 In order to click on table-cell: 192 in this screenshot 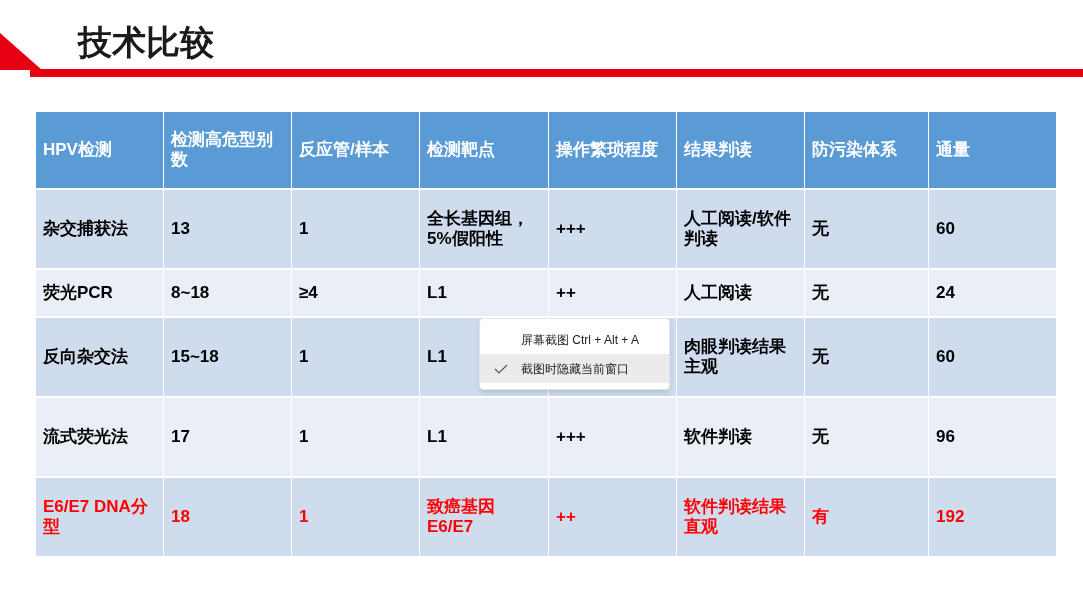, I will do `click(992, 517)`.